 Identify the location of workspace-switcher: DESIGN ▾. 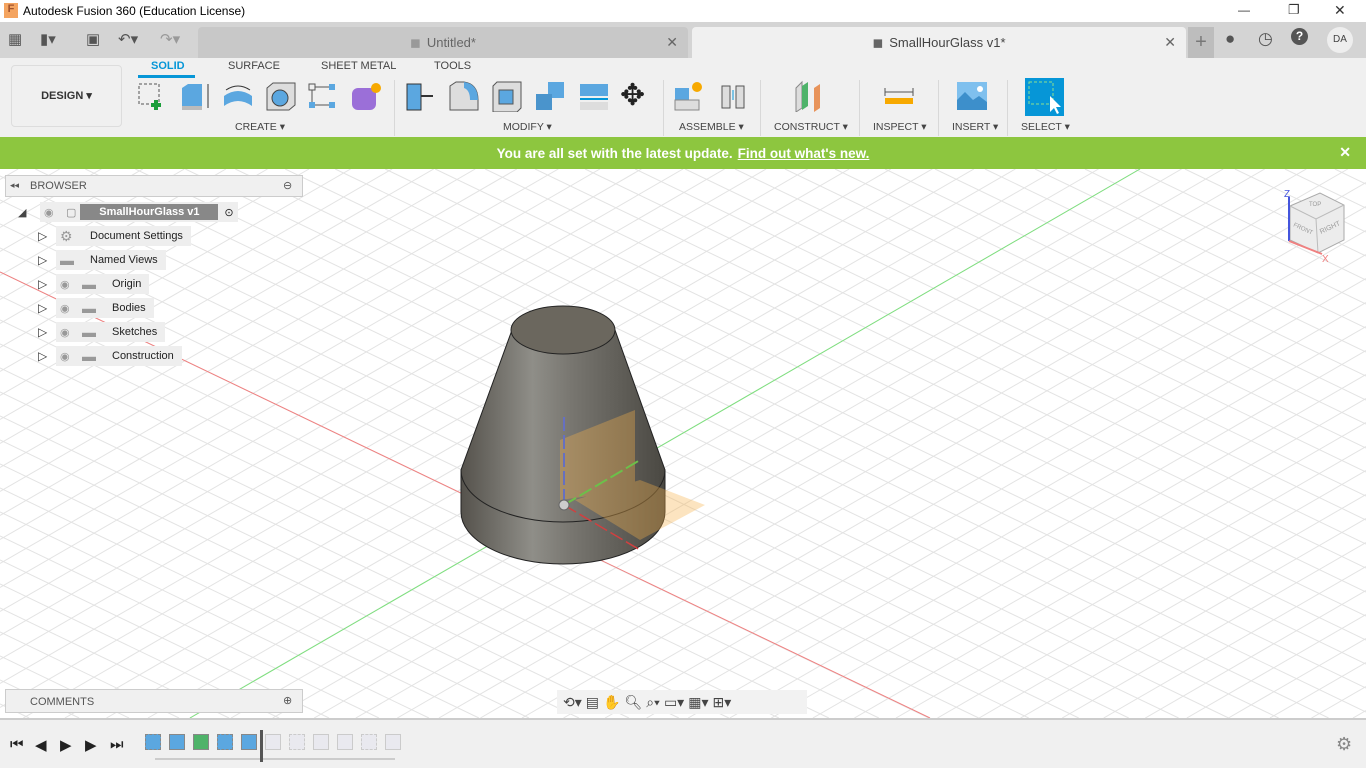
(66, 96).